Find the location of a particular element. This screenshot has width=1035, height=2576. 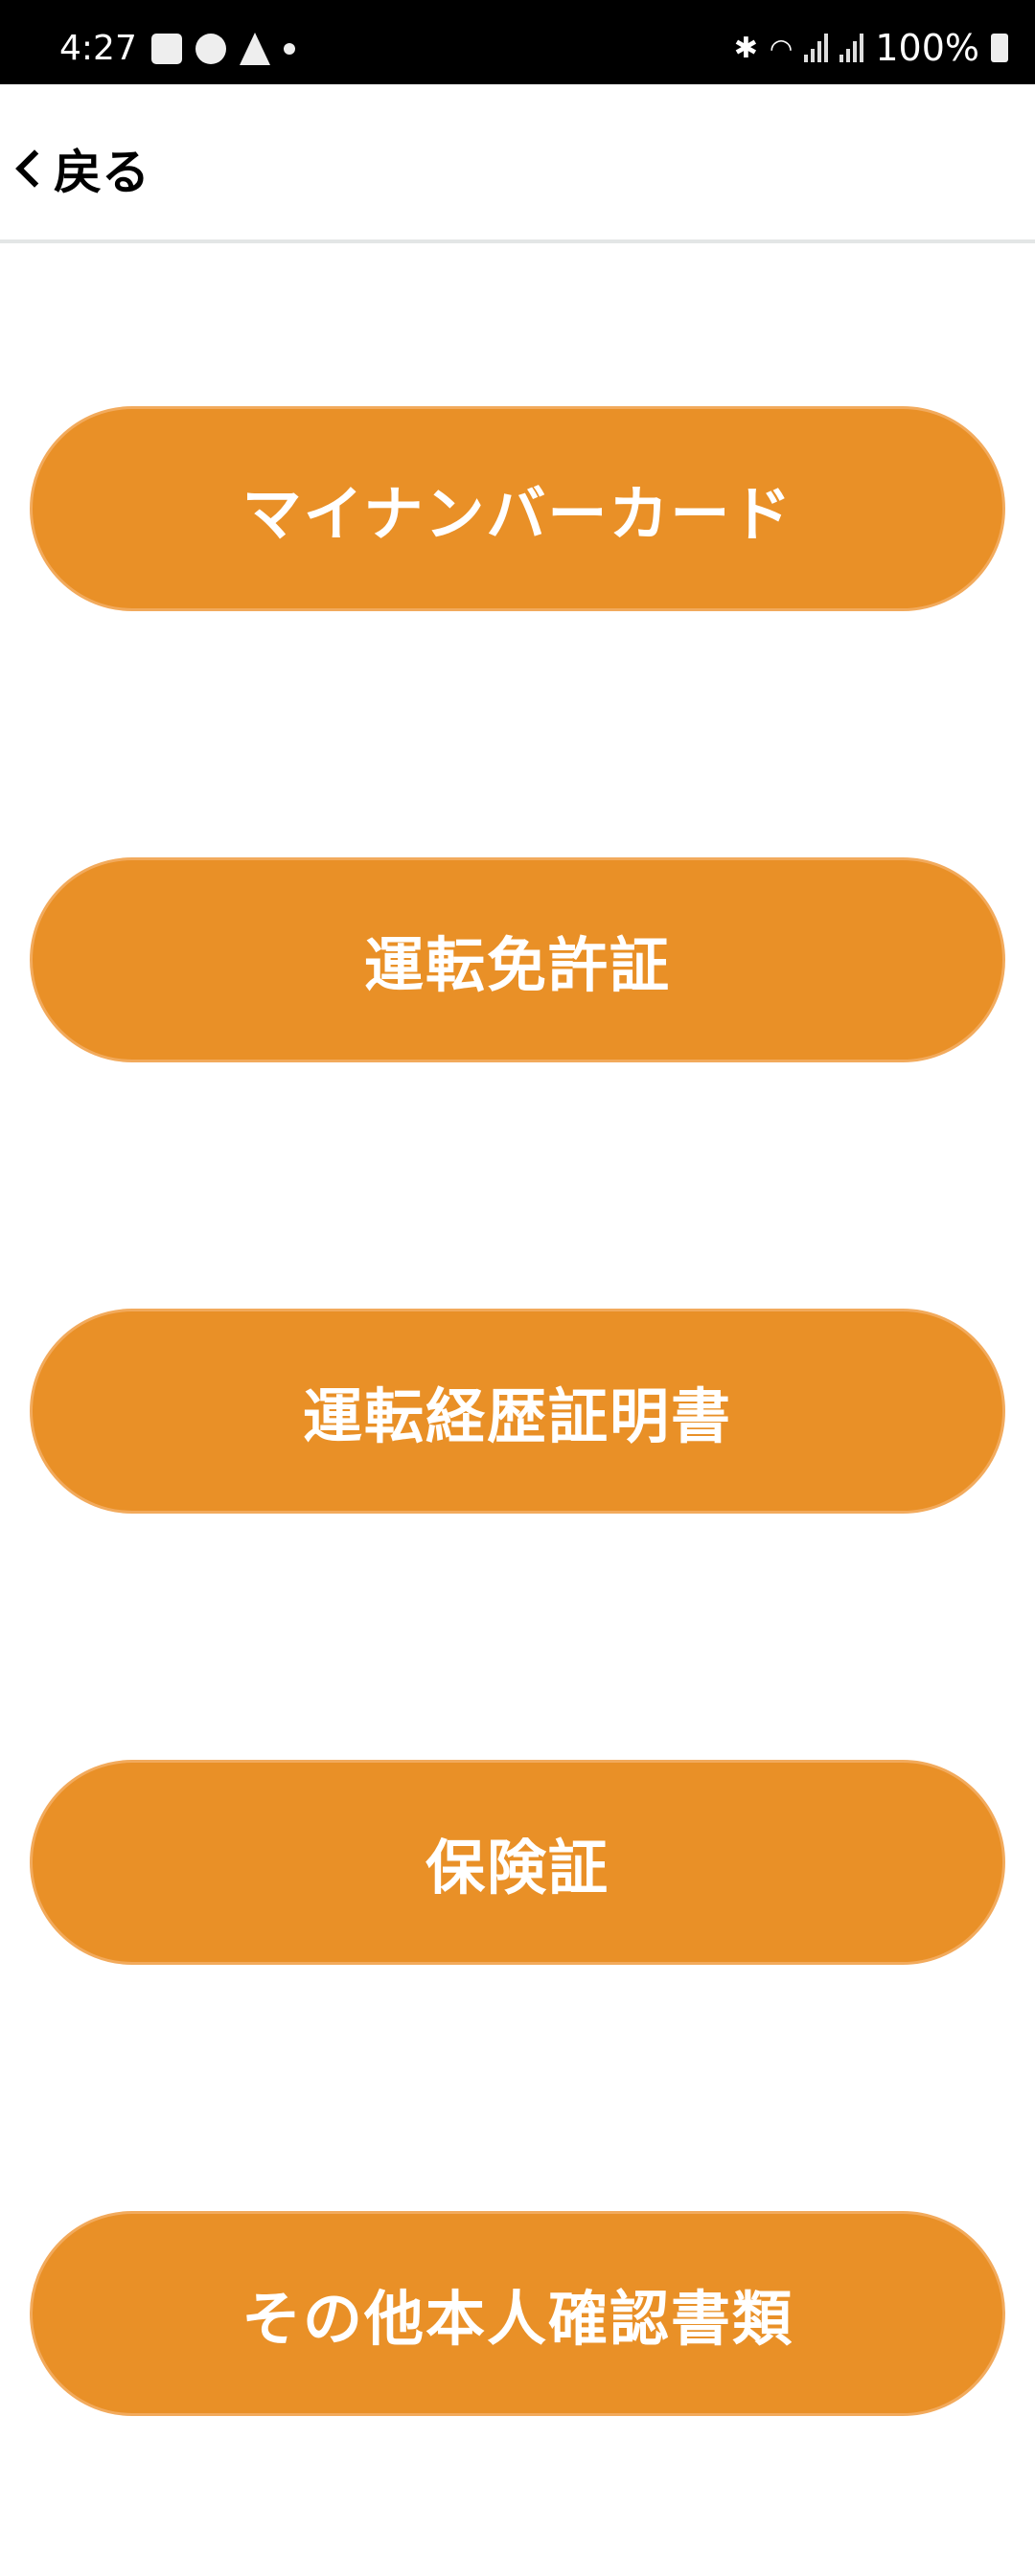

more-notifications-icon is located at coordinates (289, 49).